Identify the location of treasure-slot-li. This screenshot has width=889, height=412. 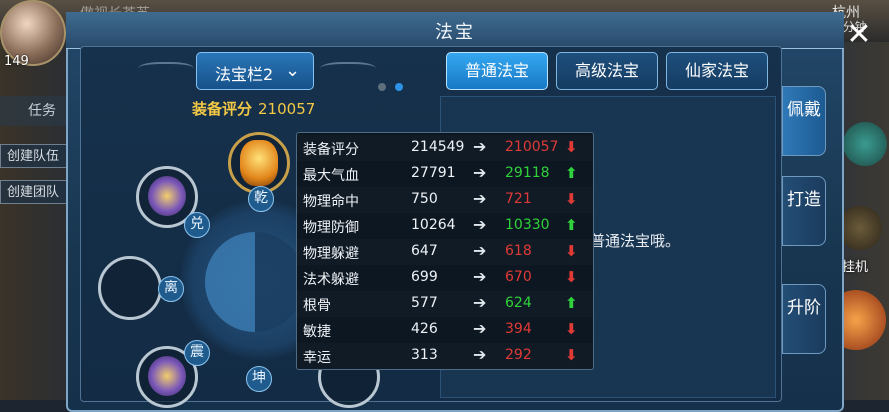
(130, 288).